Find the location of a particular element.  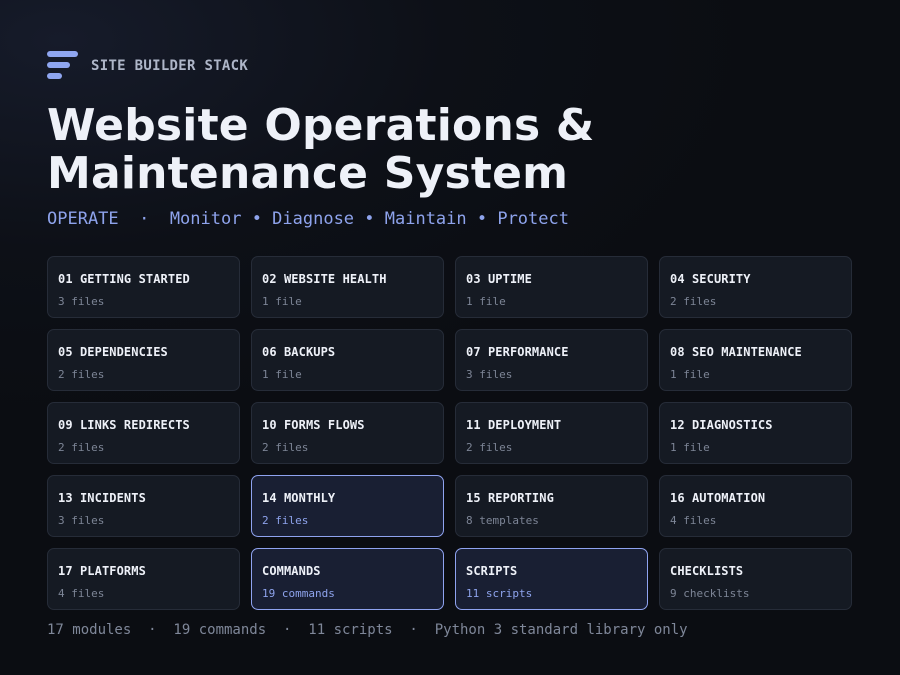

page-title-line-2: Maintenance System is located at coordinates (308, 173).